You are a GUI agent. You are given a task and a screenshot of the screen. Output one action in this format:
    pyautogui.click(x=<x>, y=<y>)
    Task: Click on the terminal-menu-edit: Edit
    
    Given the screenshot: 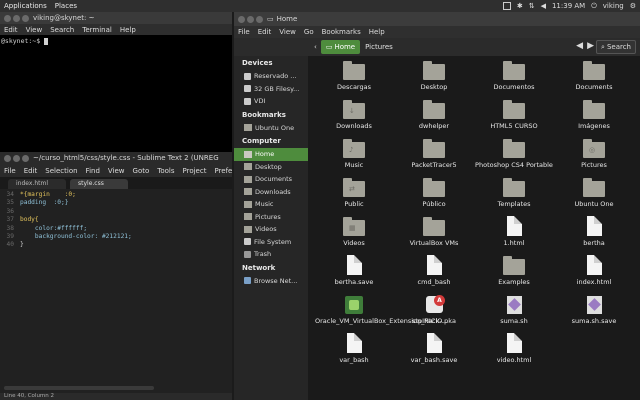 What is the action you would take?
    pyautogui.click(x=11, y=30)
    